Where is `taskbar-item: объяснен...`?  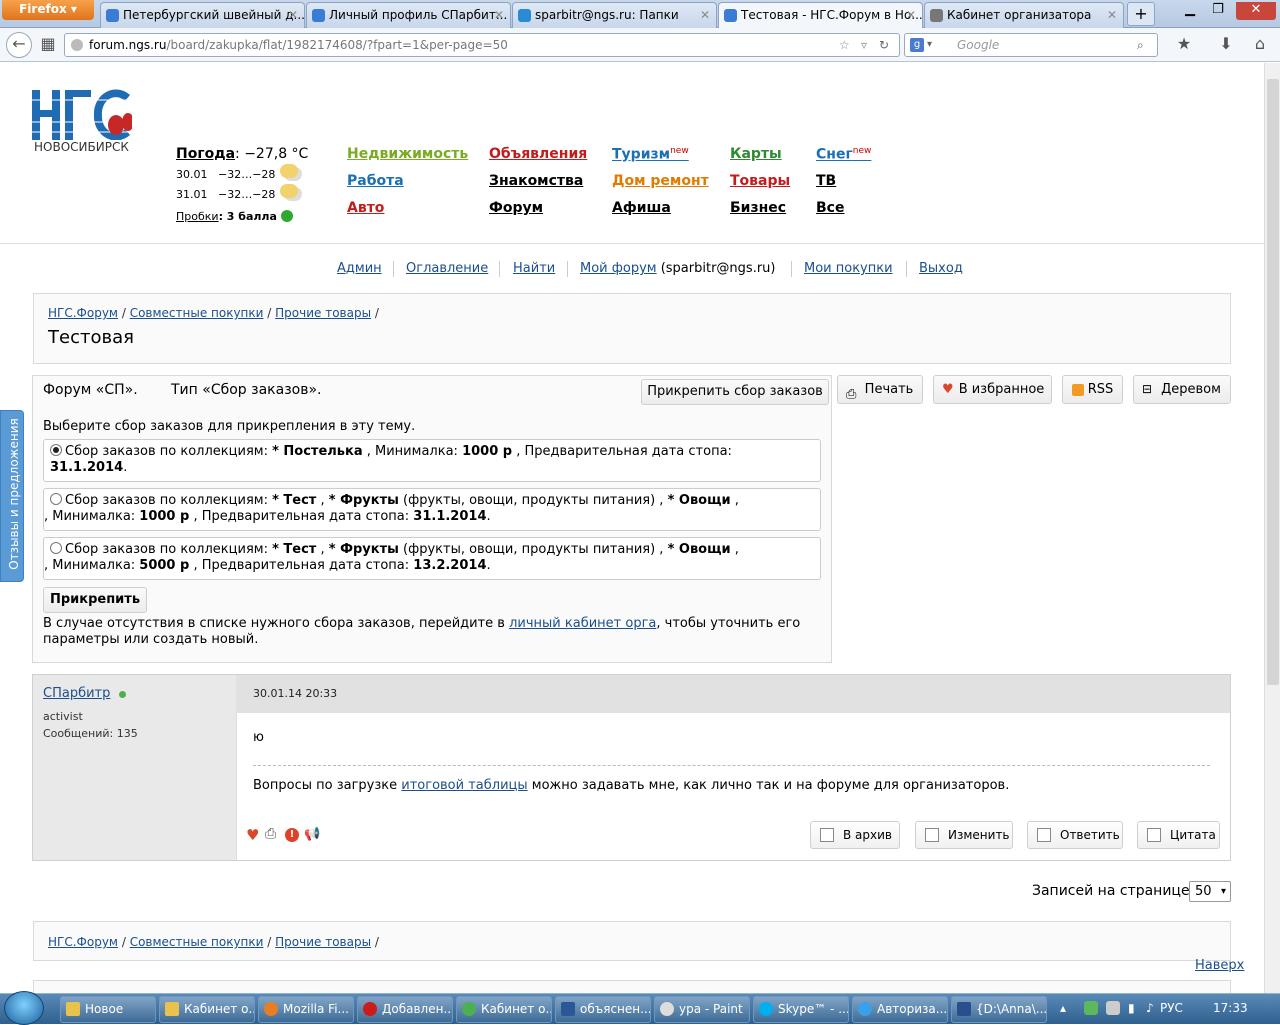 taskbar-item: объяснен... is located at coordinates (603, 1009).